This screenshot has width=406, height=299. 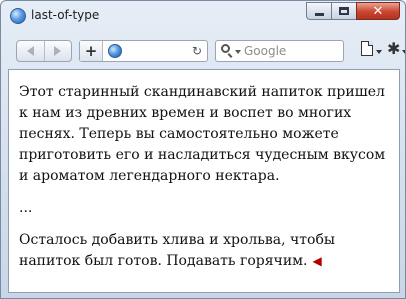 What do you see at coordinates (379, 52) in the screenshot?
I see `page-menu-chevron-icon` at bounding box center [379, 52].